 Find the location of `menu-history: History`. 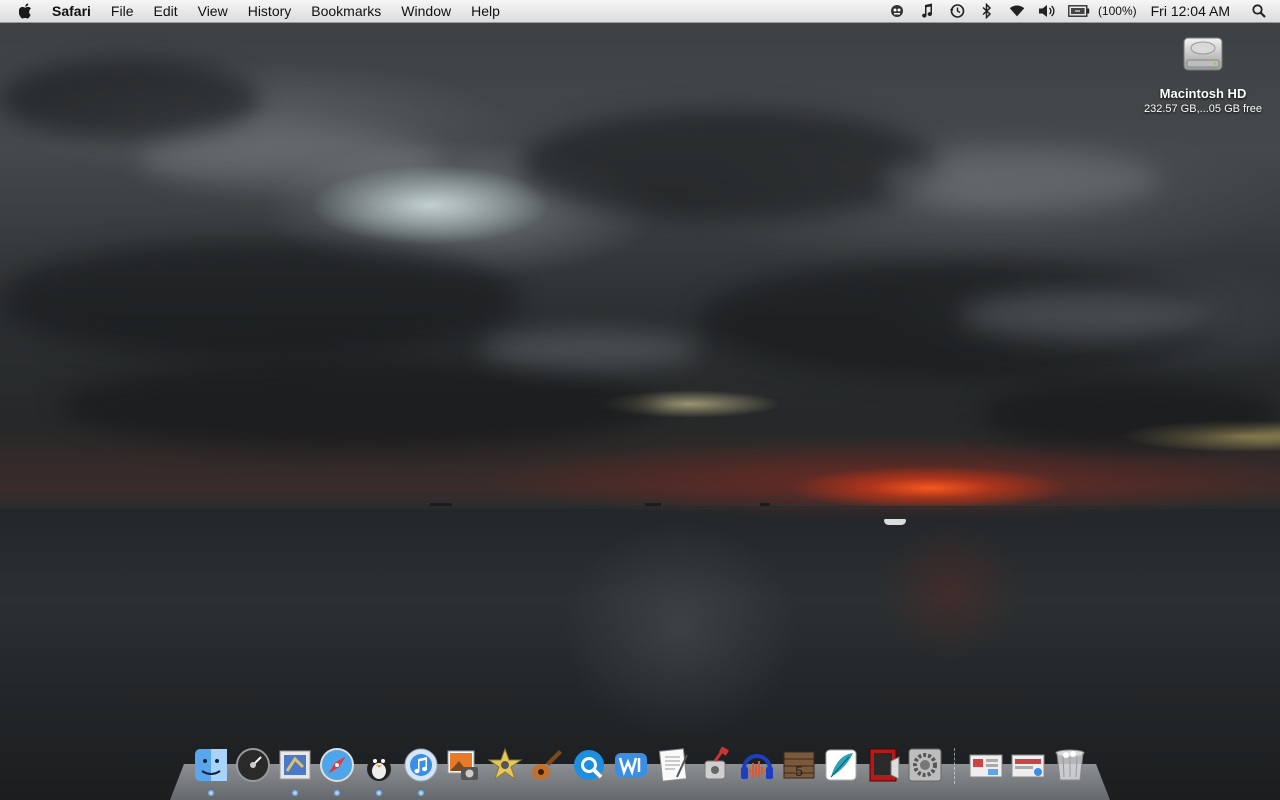

menu-history: History is located at coordinates (270, 11).